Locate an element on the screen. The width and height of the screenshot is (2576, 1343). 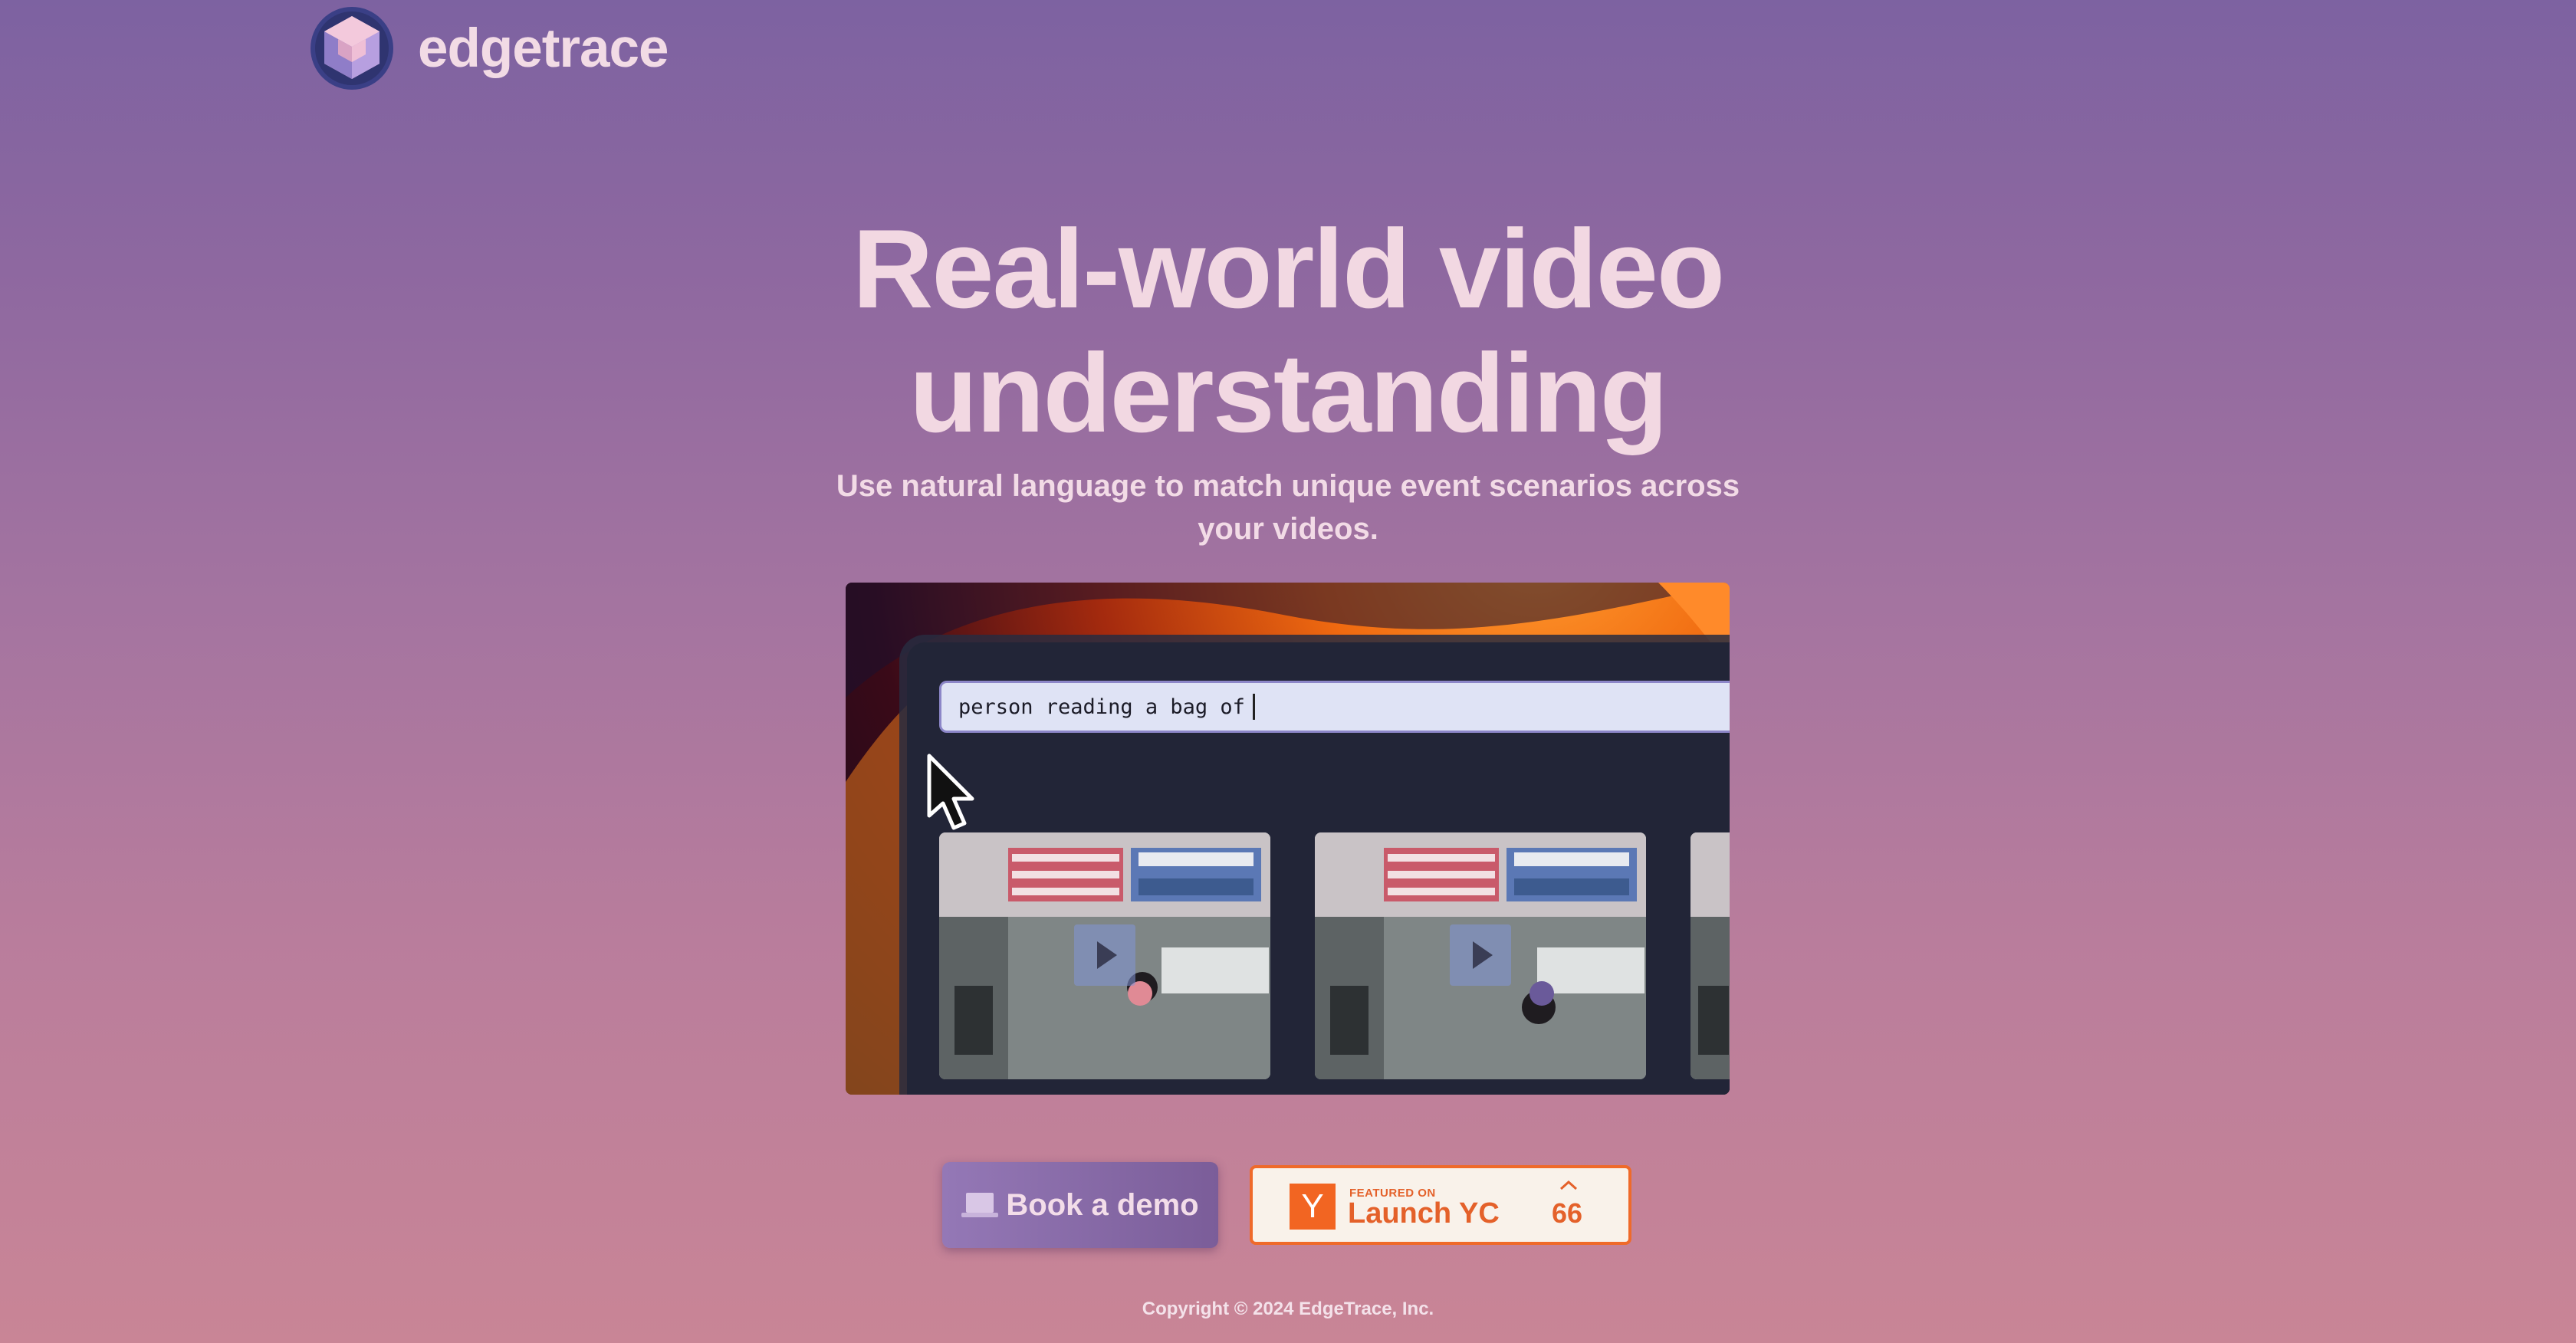
site-header: edgetrace is located at coordinates (489, 49).